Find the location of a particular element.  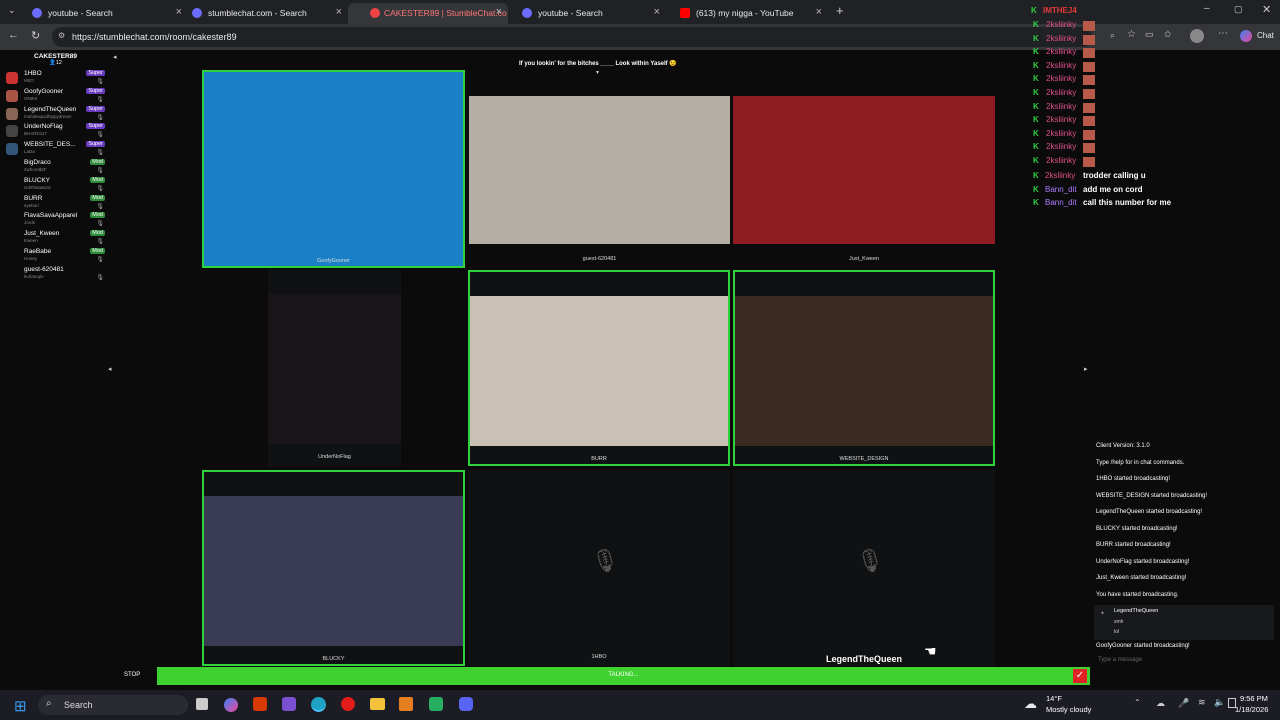

profile-avatar is located at coordinates (1197, 36).